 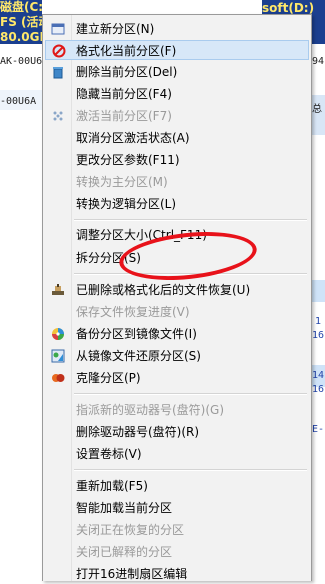 I want to click on menu-item-set-volume-label: 设置卷标(V), so click(x=177, y=454).